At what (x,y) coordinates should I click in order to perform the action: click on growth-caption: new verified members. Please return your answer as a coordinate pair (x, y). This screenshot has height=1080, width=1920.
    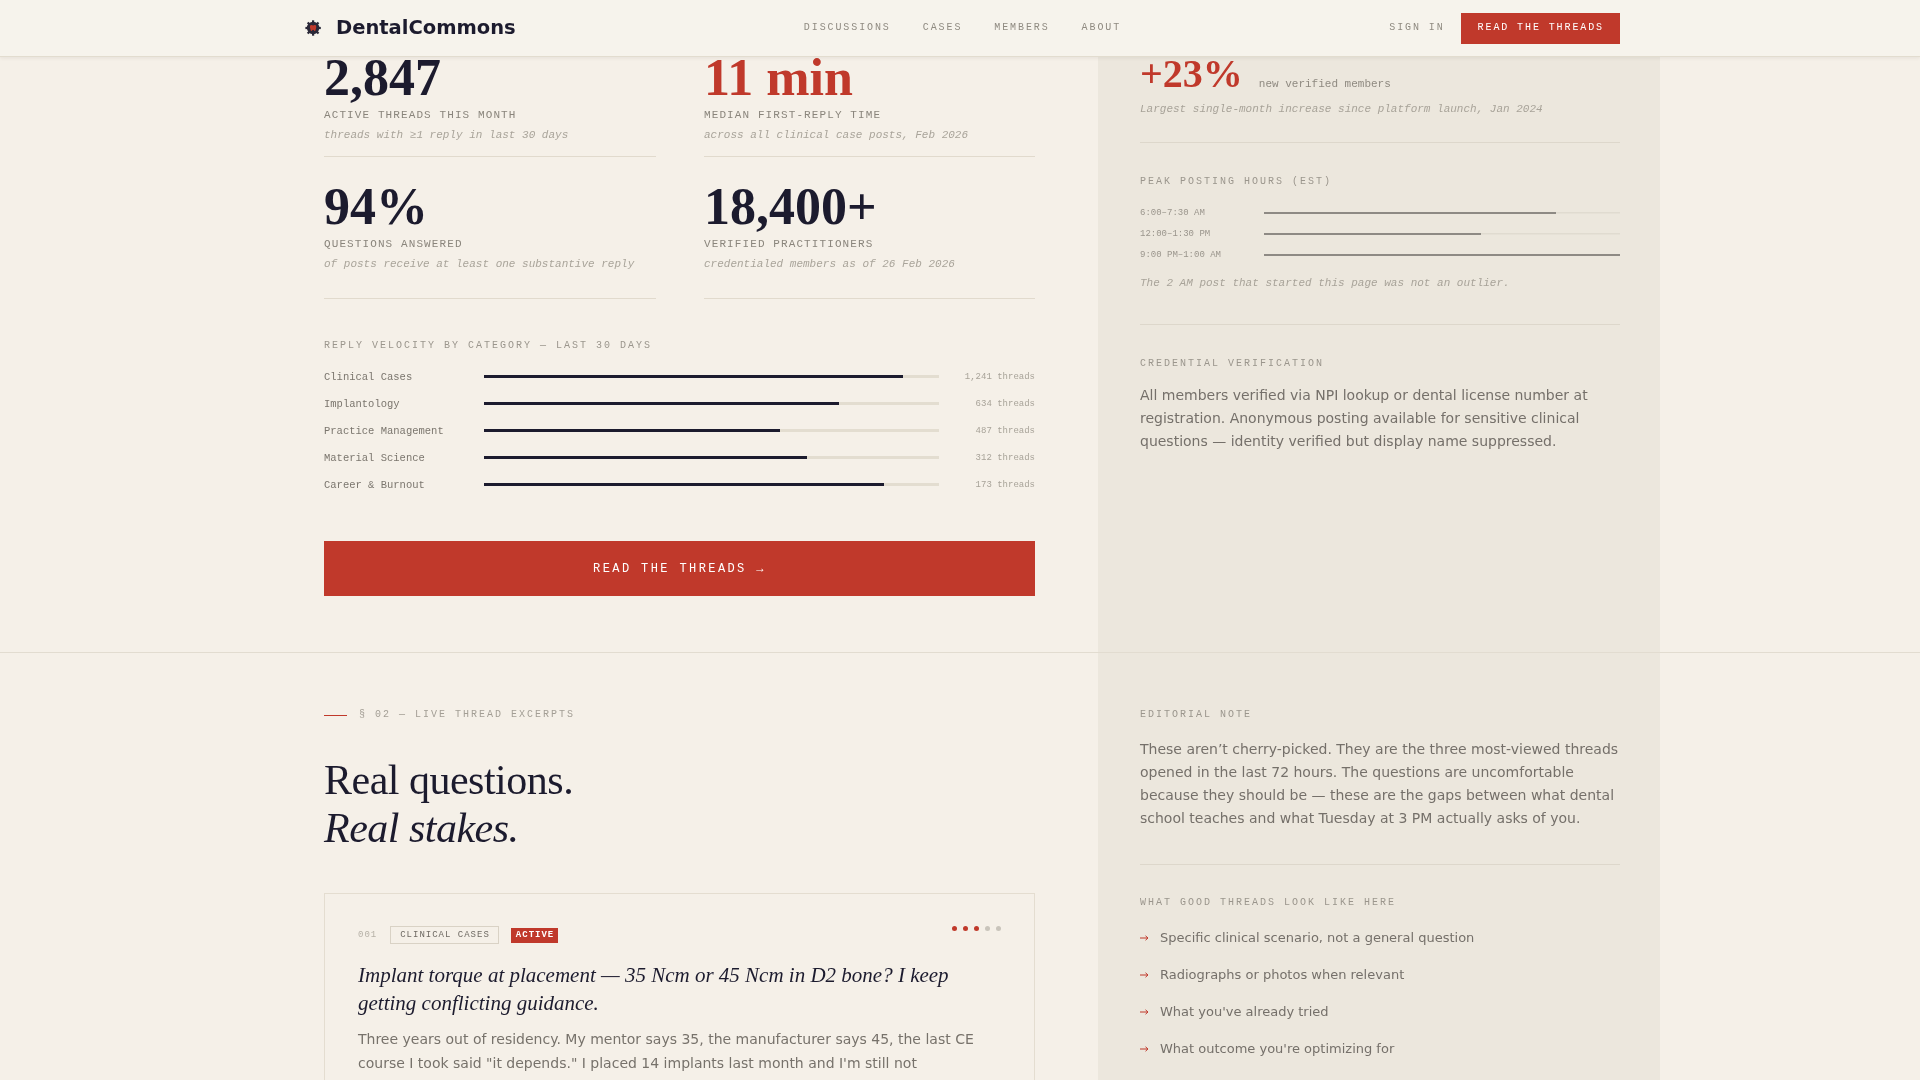
    Looking at the image, I should click on (1324, 84).